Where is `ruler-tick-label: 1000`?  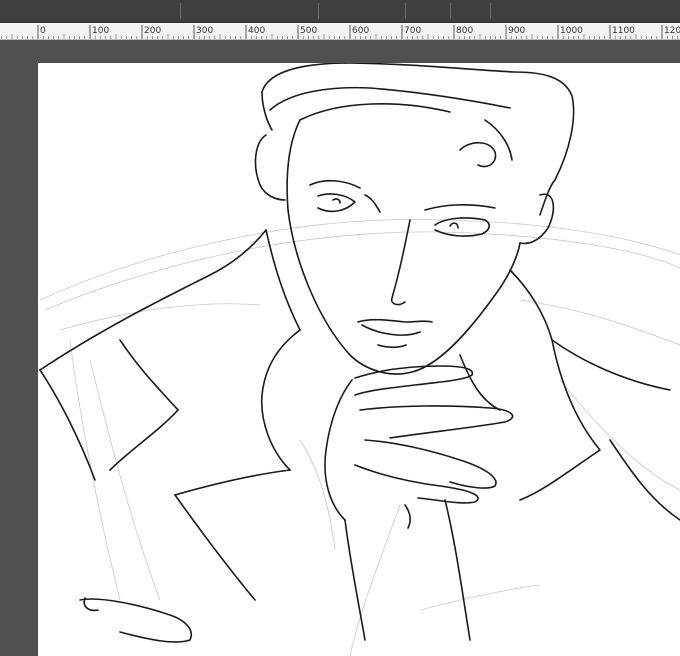
ruler-tick-label: 1000 is located at coordinates (571, 31).